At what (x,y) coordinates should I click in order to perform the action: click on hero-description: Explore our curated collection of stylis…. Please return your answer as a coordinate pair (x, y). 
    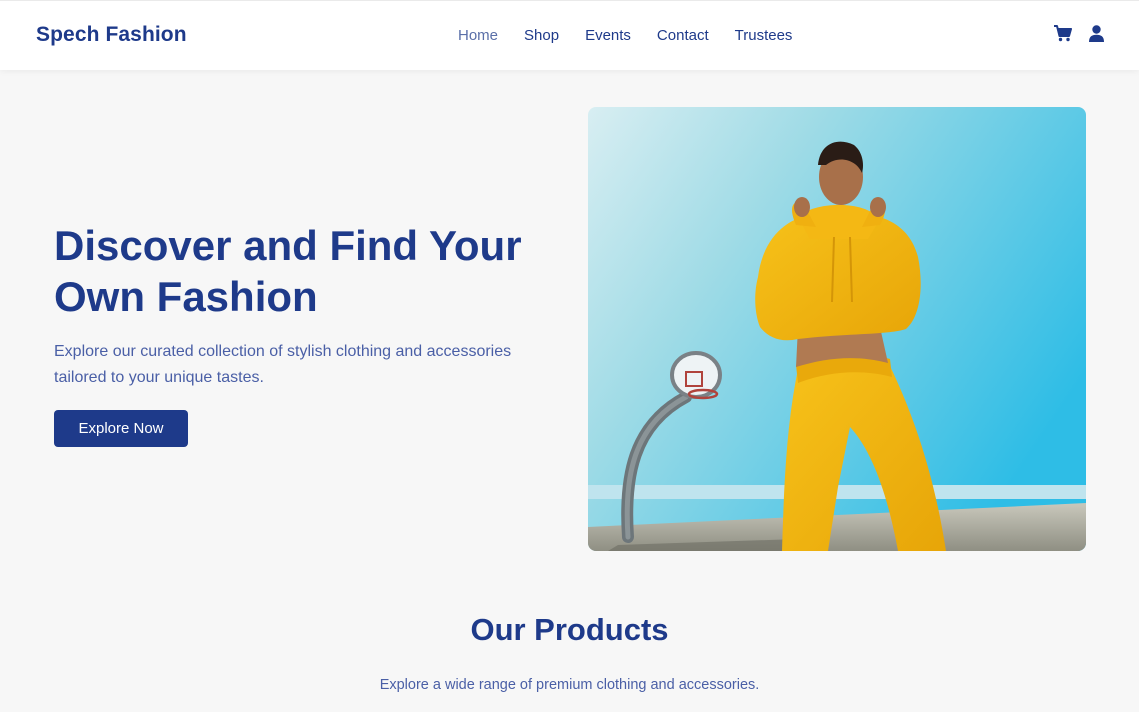
    Looking at the image, I should click on (283, 364).